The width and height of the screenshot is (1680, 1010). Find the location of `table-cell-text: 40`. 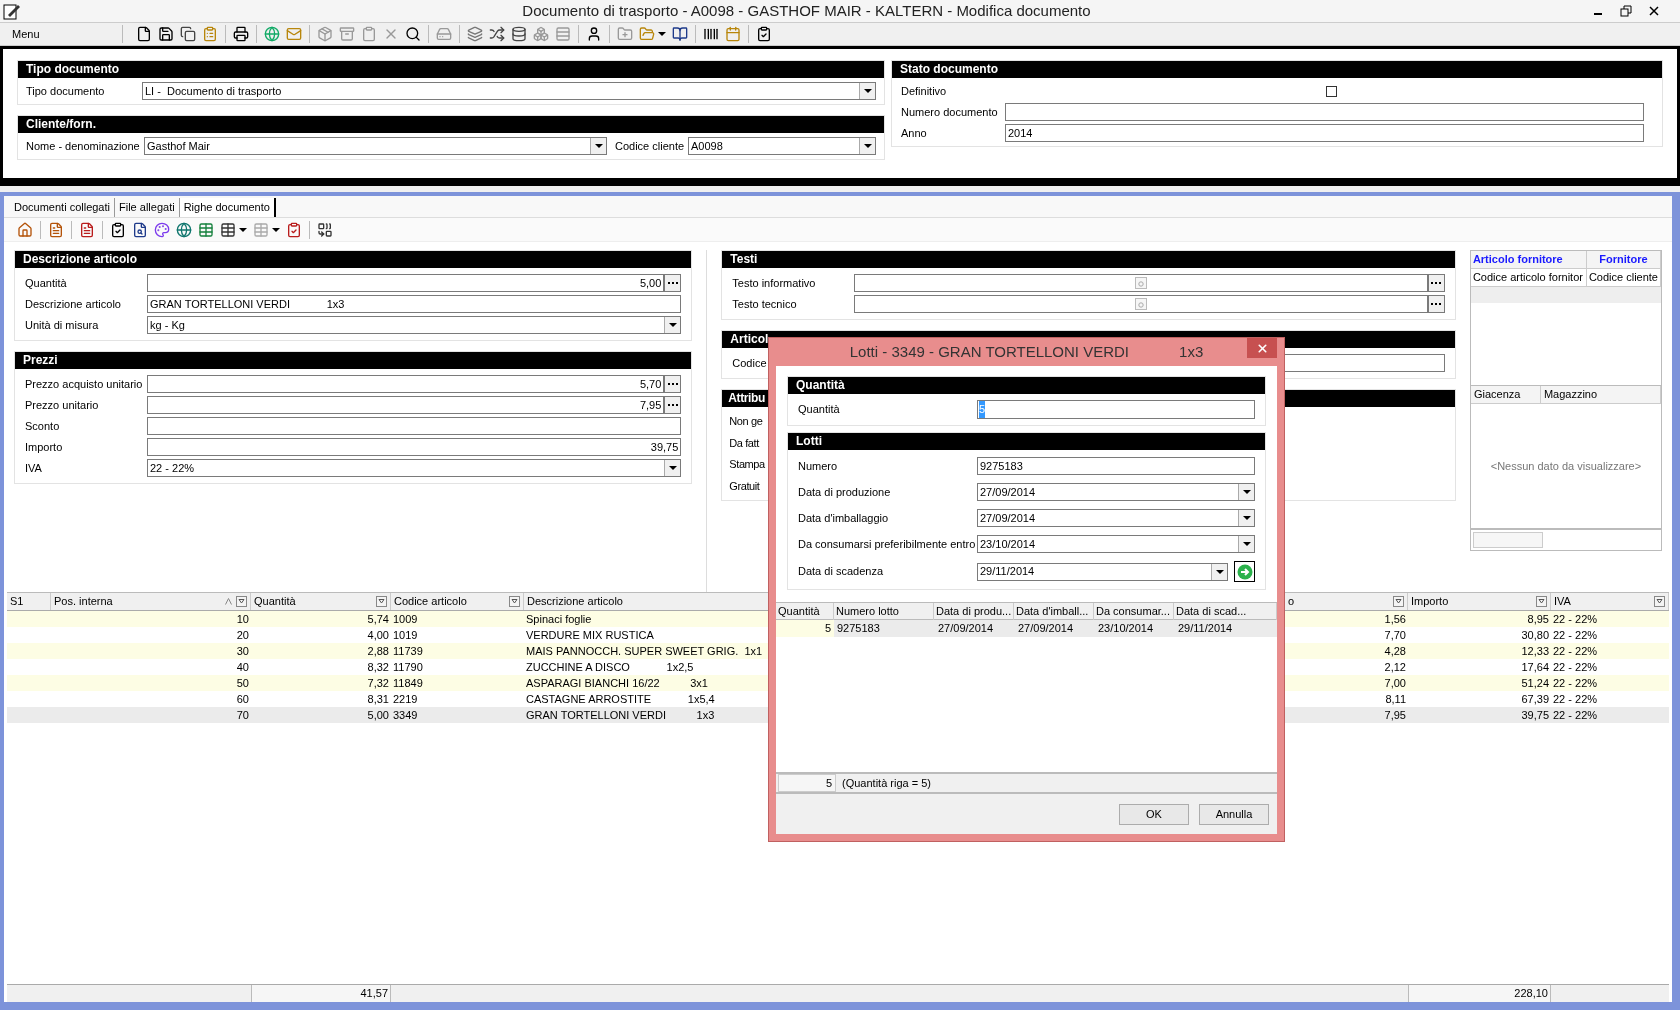

table-cell-text: 40 is located at coordinates (242, 667).